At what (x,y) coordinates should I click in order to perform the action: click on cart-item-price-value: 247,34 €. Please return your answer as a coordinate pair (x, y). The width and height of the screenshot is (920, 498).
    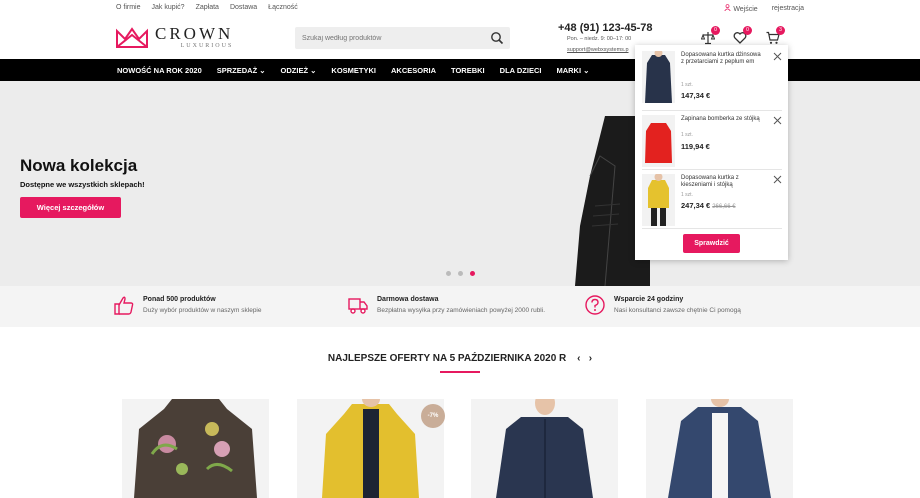
    Looking at the image, I should click on (696, 205).